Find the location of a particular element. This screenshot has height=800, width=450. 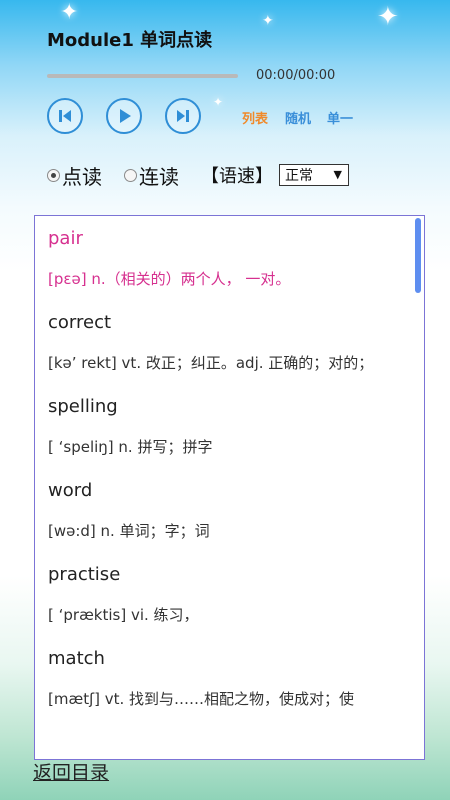

word-entry: match [mætʃ] vt. 找到与……相配之物，使成对；使 is located at coordinates (225, 678).